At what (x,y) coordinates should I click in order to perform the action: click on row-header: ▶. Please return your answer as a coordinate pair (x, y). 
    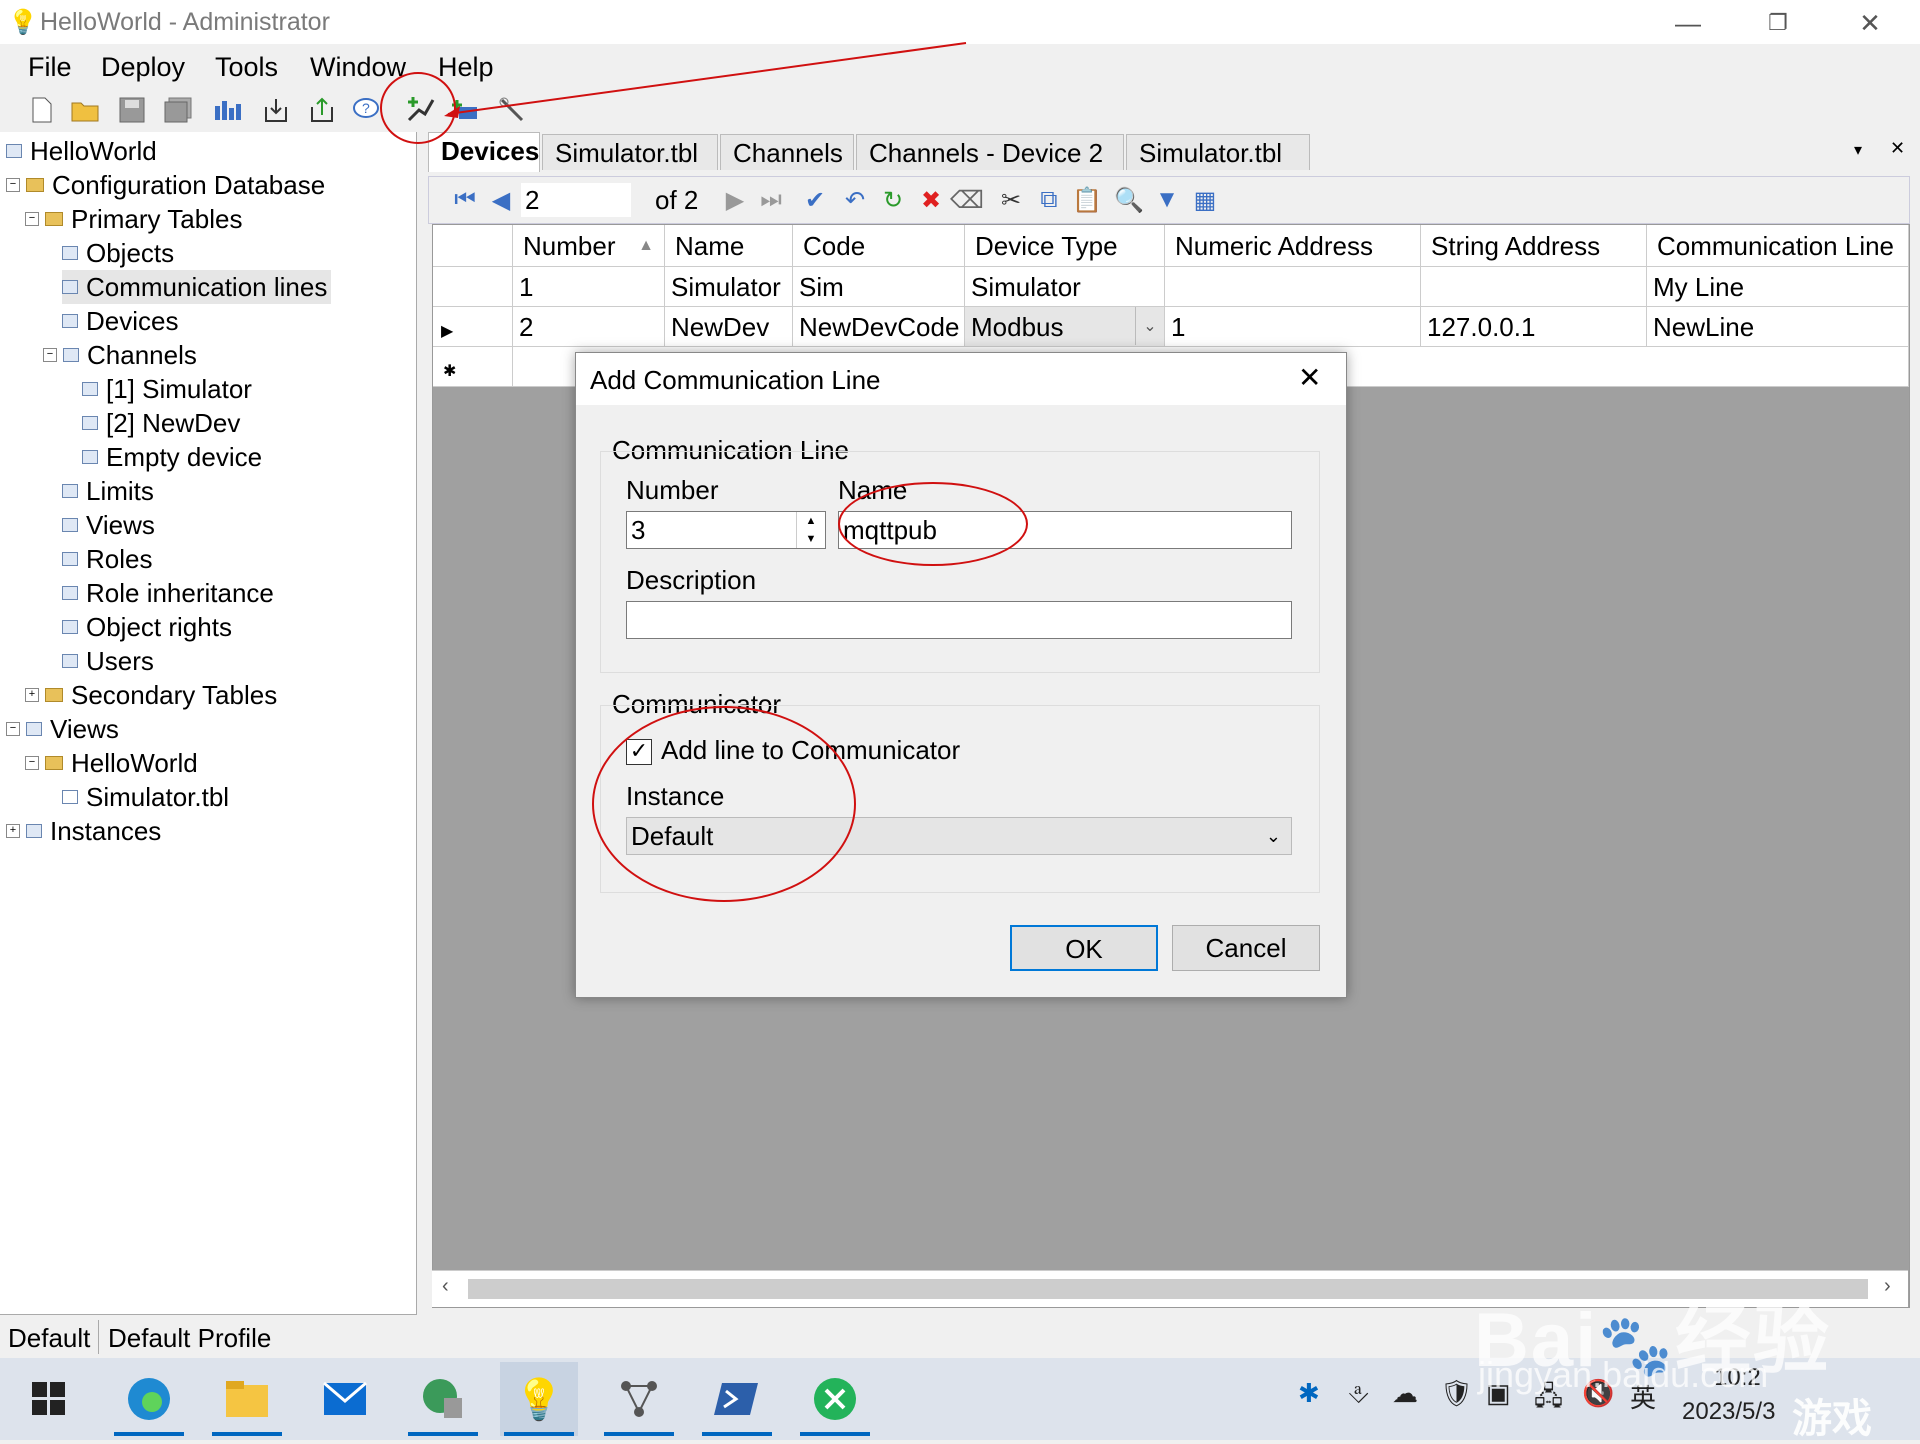
    Looking at the image, I should click on (473, 327).